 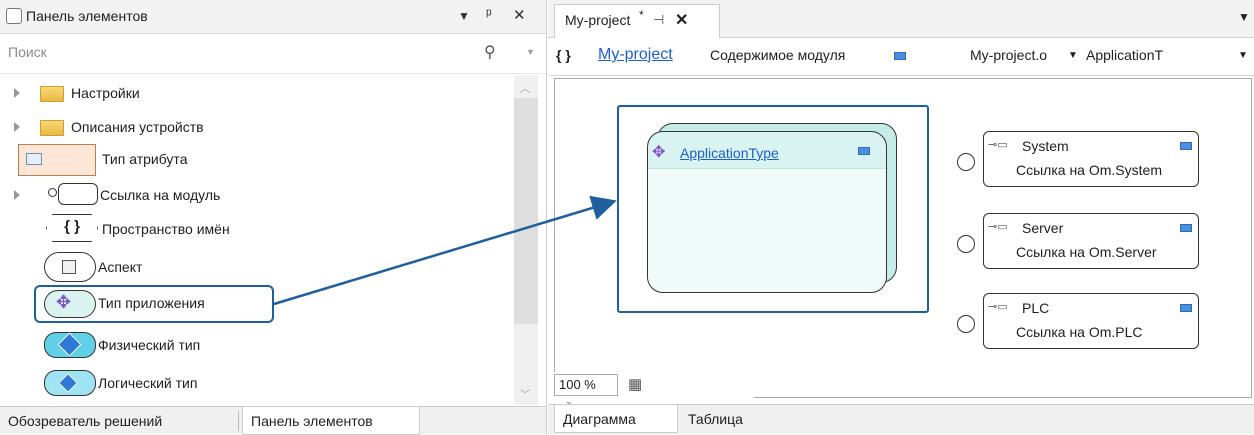 I want to click on ref-desc: Ссылка на Om.System, so click(x=1089, y=170).